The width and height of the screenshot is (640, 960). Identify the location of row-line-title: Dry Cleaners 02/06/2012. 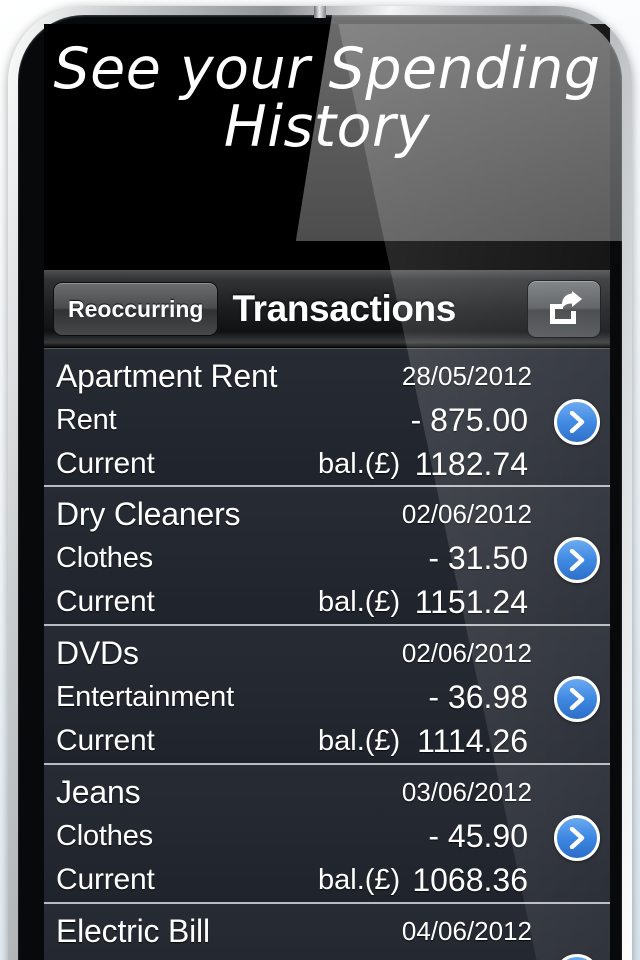
(325, 514).